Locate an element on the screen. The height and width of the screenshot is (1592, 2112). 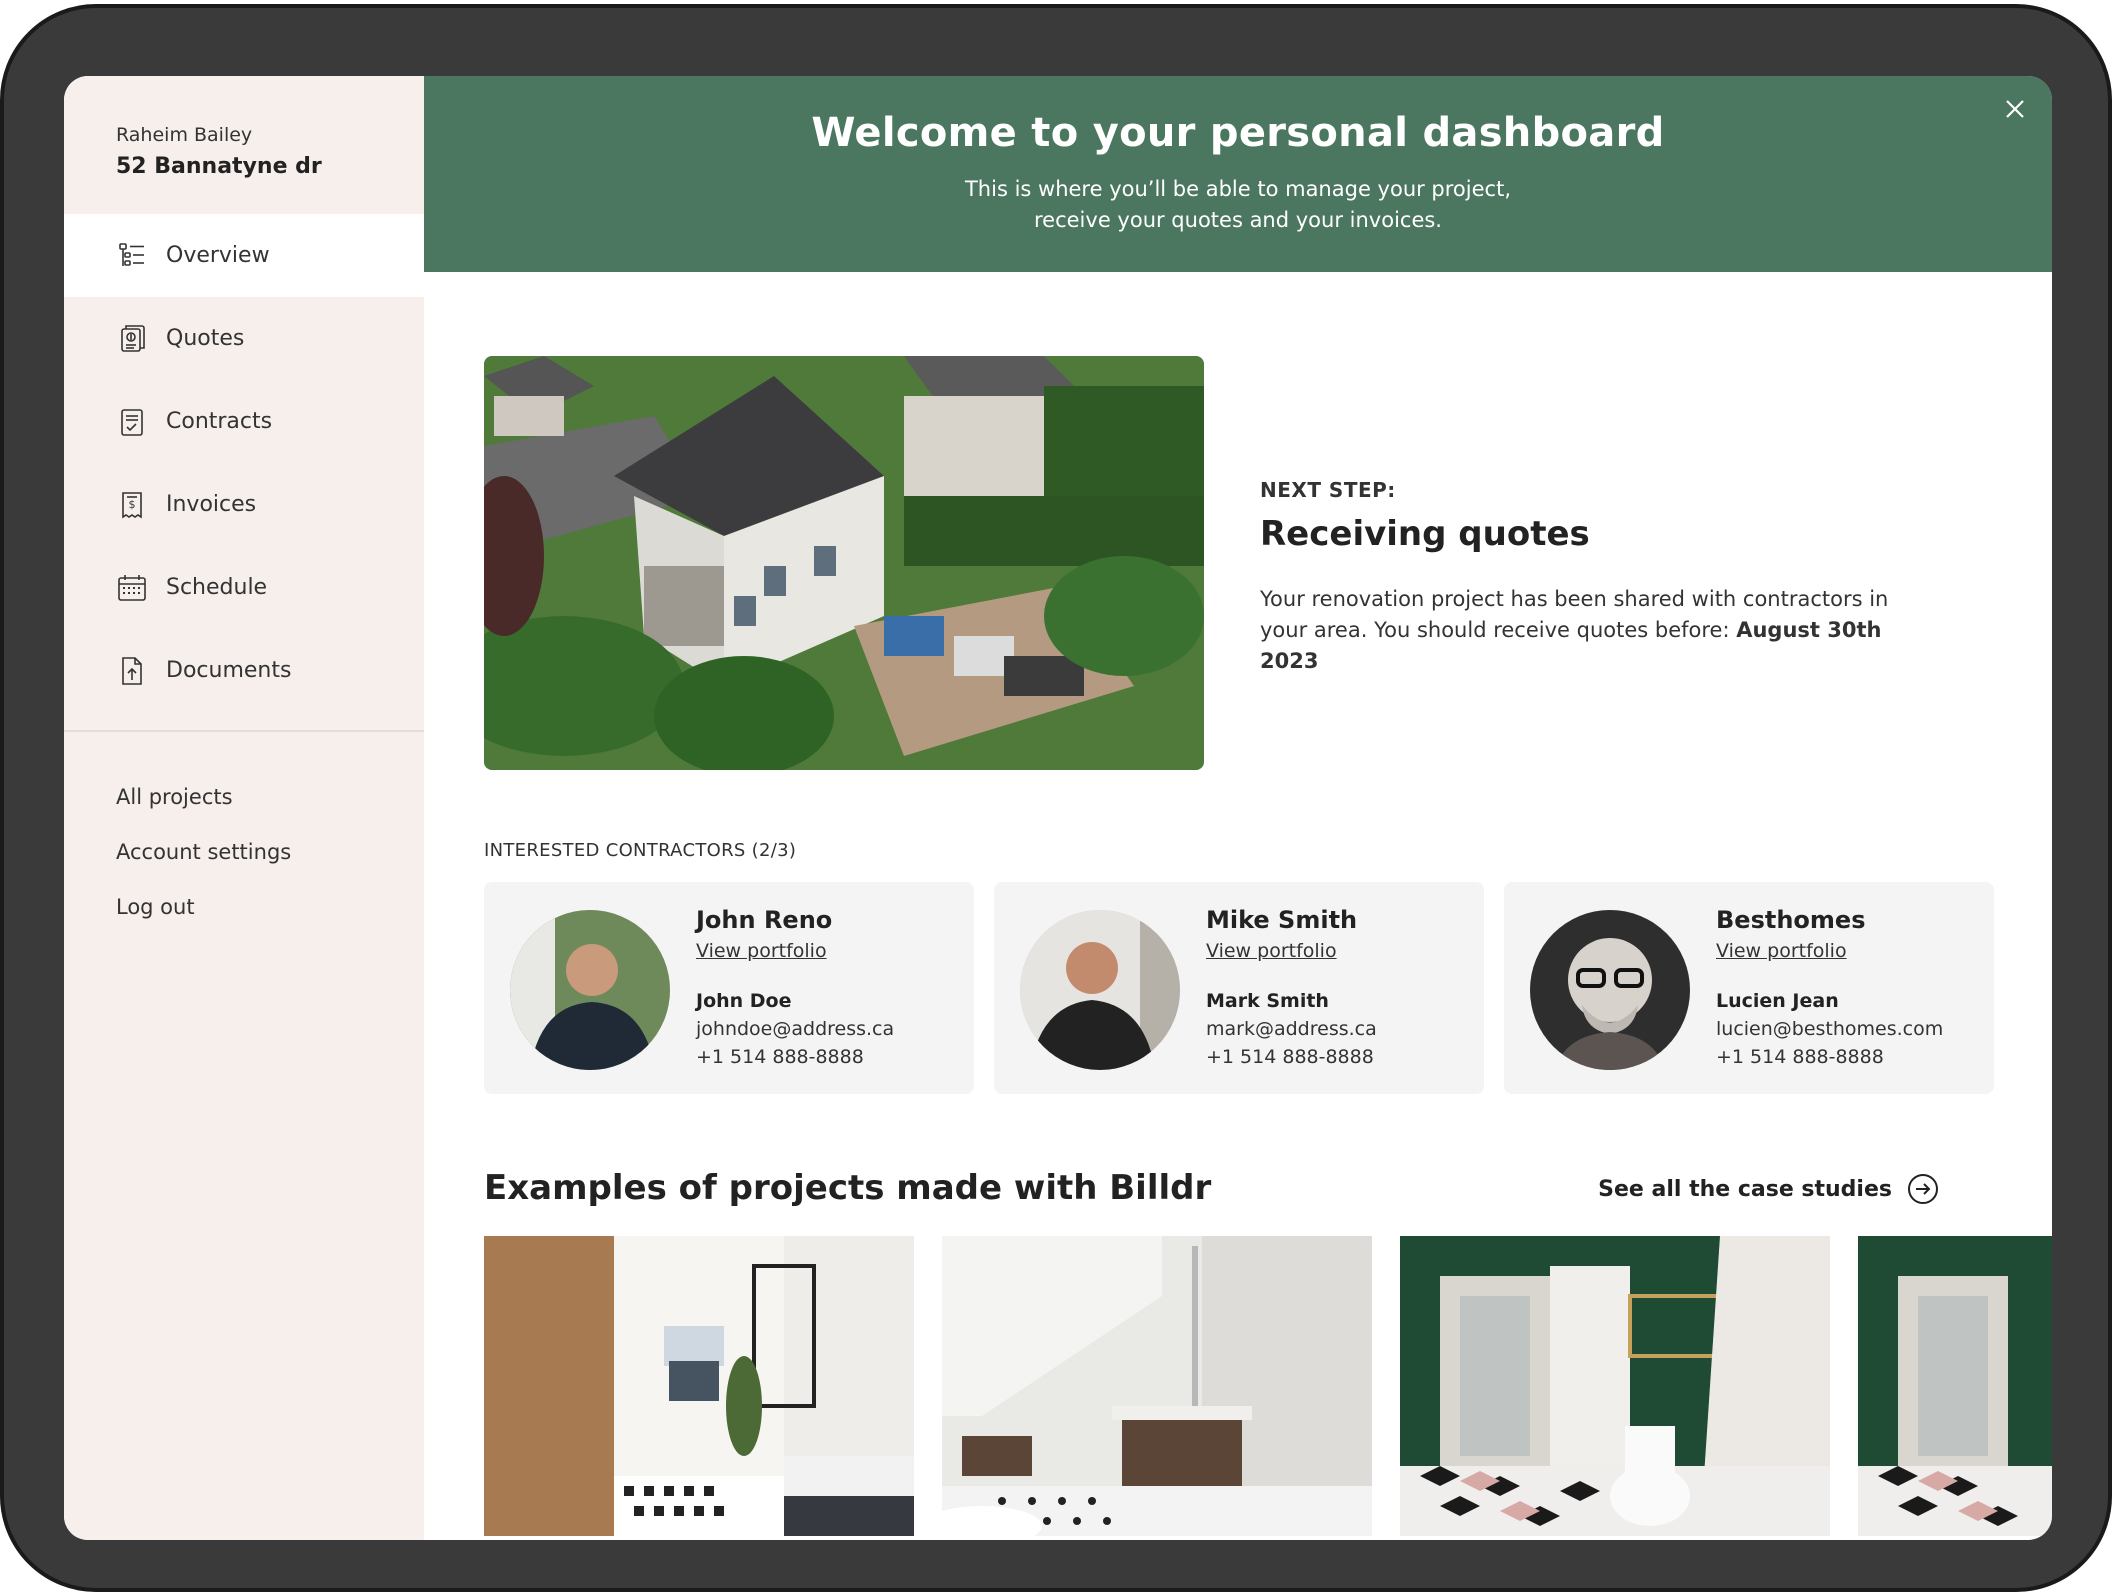
arrow-circle-right-icon is located at coordinates (1923, 1189).